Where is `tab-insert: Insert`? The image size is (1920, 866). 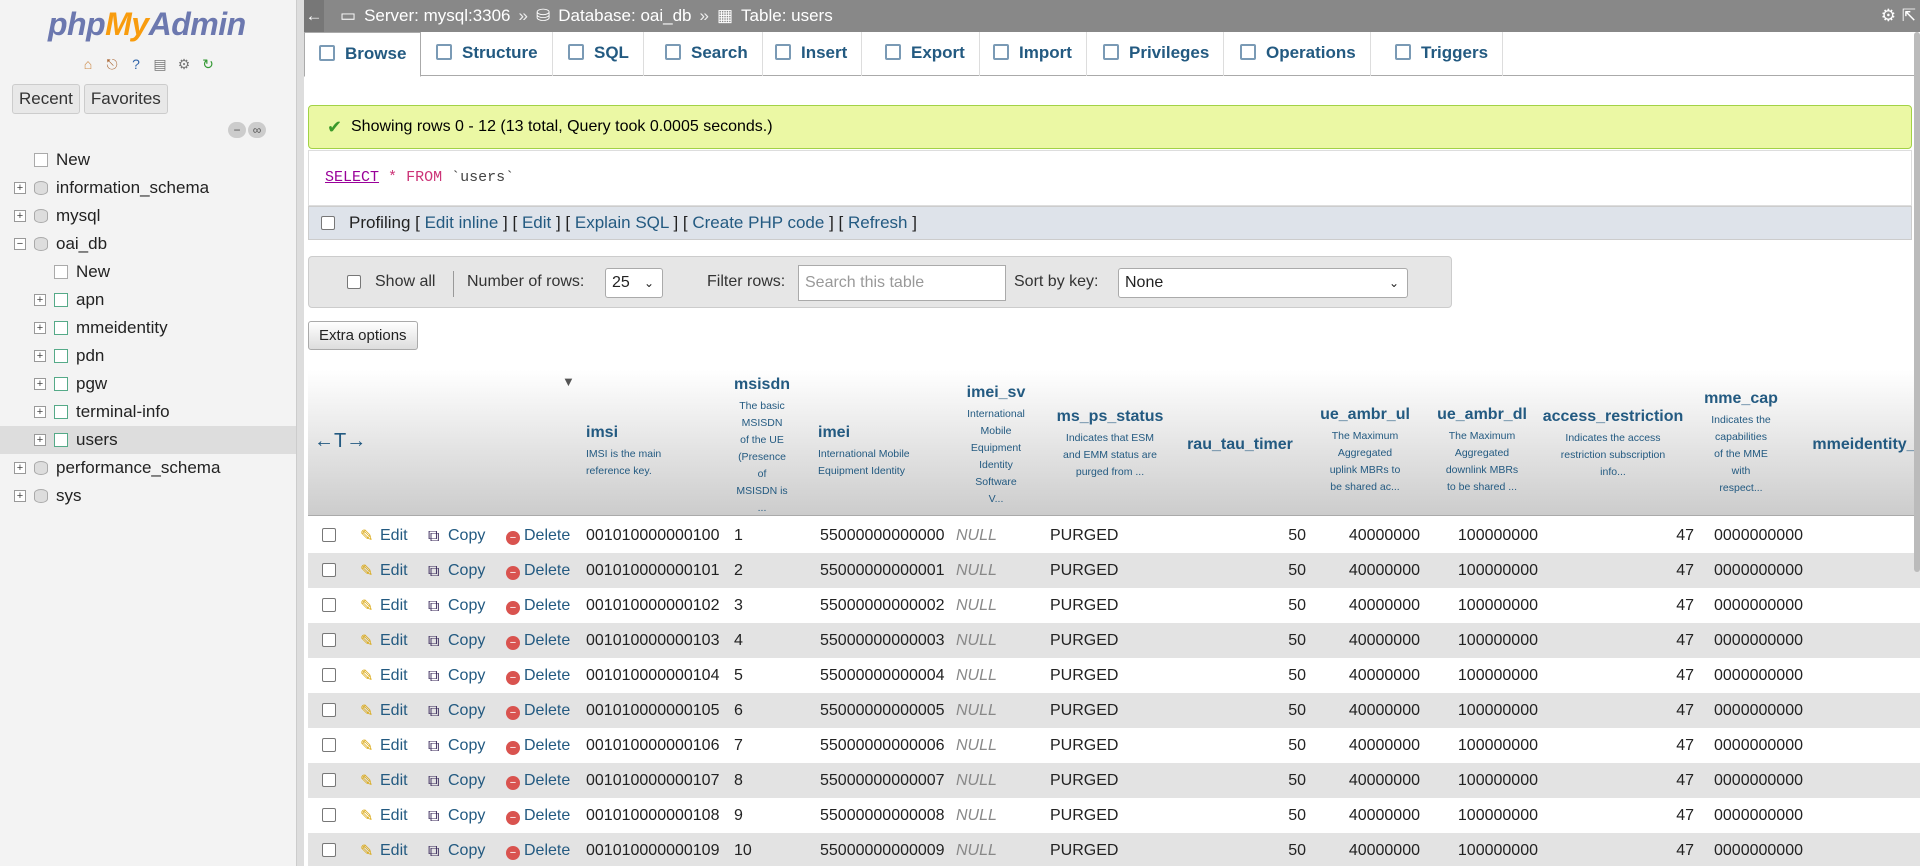 tab-insert: Insert is located at coordinates (812, 54).